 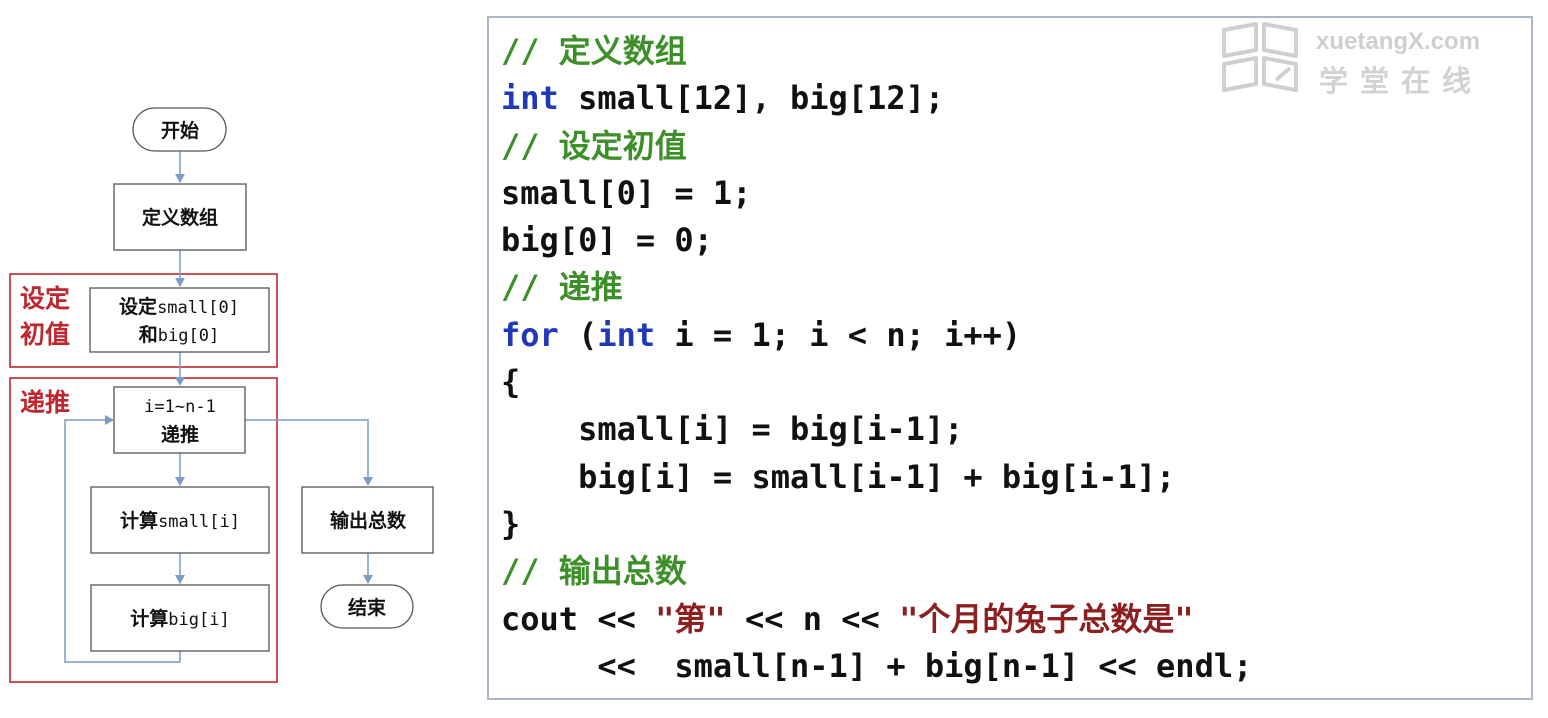 What do you see at coordinates (594, 571) in the screenshot?
I see `code-comment: // 输出总数` at bounding box center [594, 571].